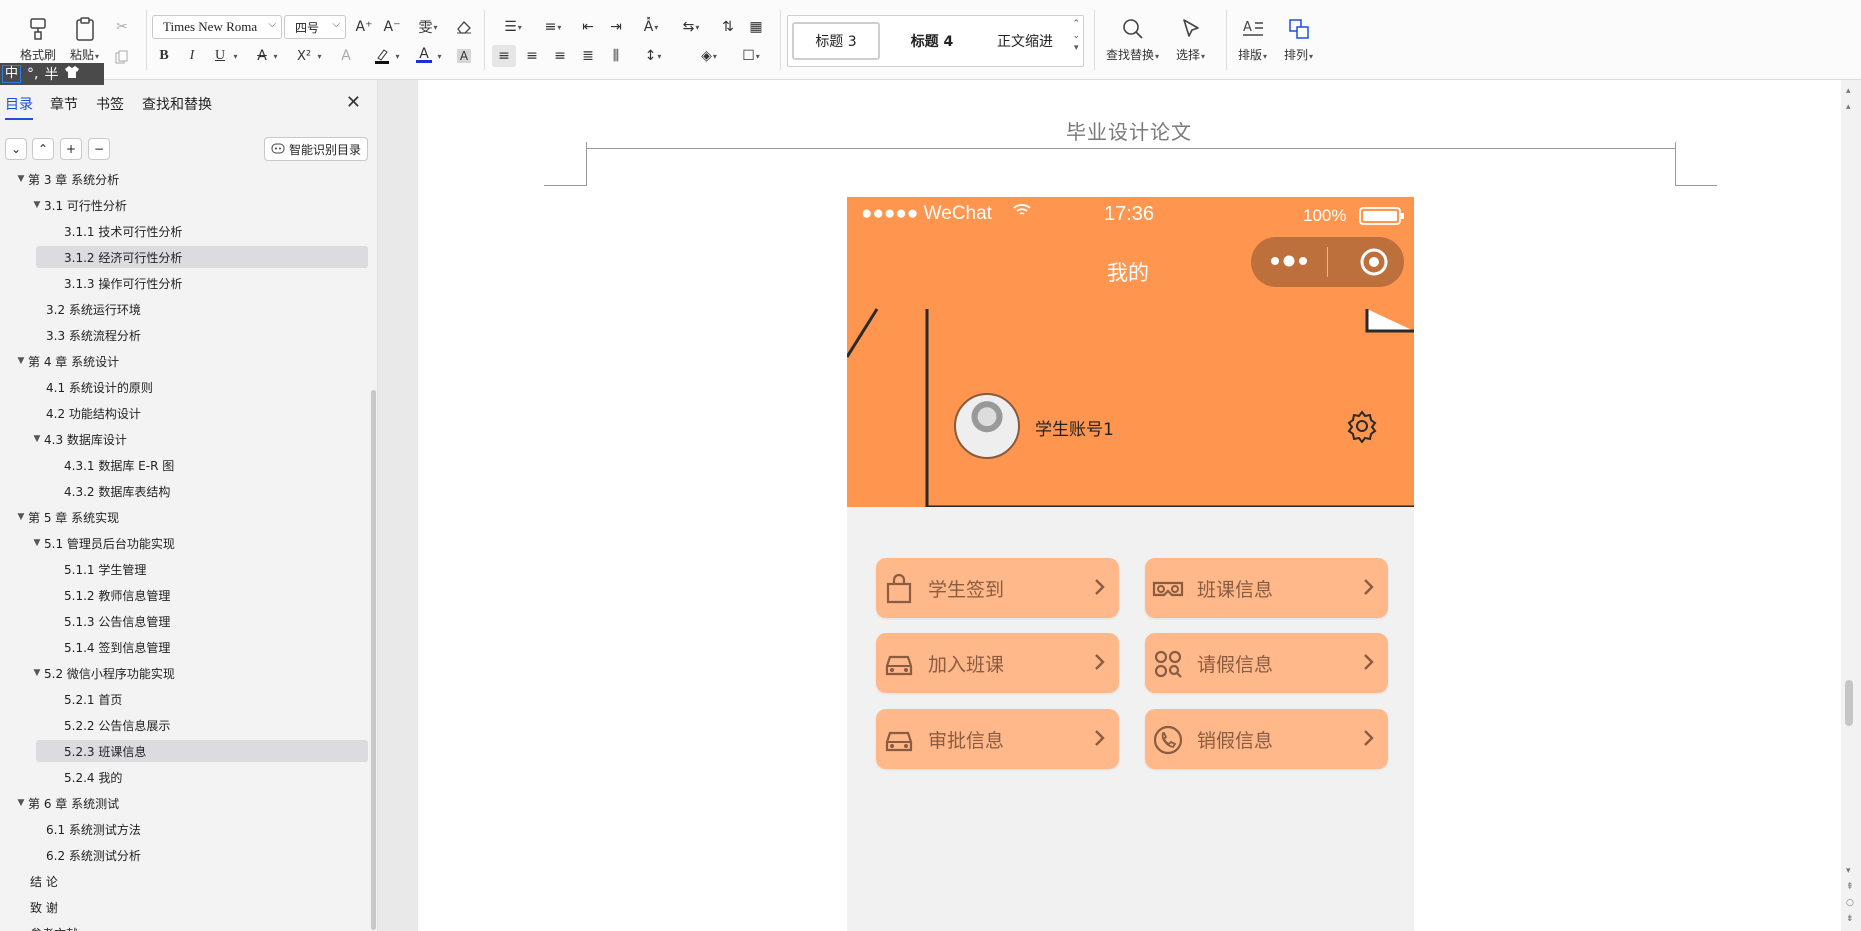 Image resolution: width=1861 pixels, height=931 pixels. I want to click on sort-icon: ⇅, so click(728, 27).